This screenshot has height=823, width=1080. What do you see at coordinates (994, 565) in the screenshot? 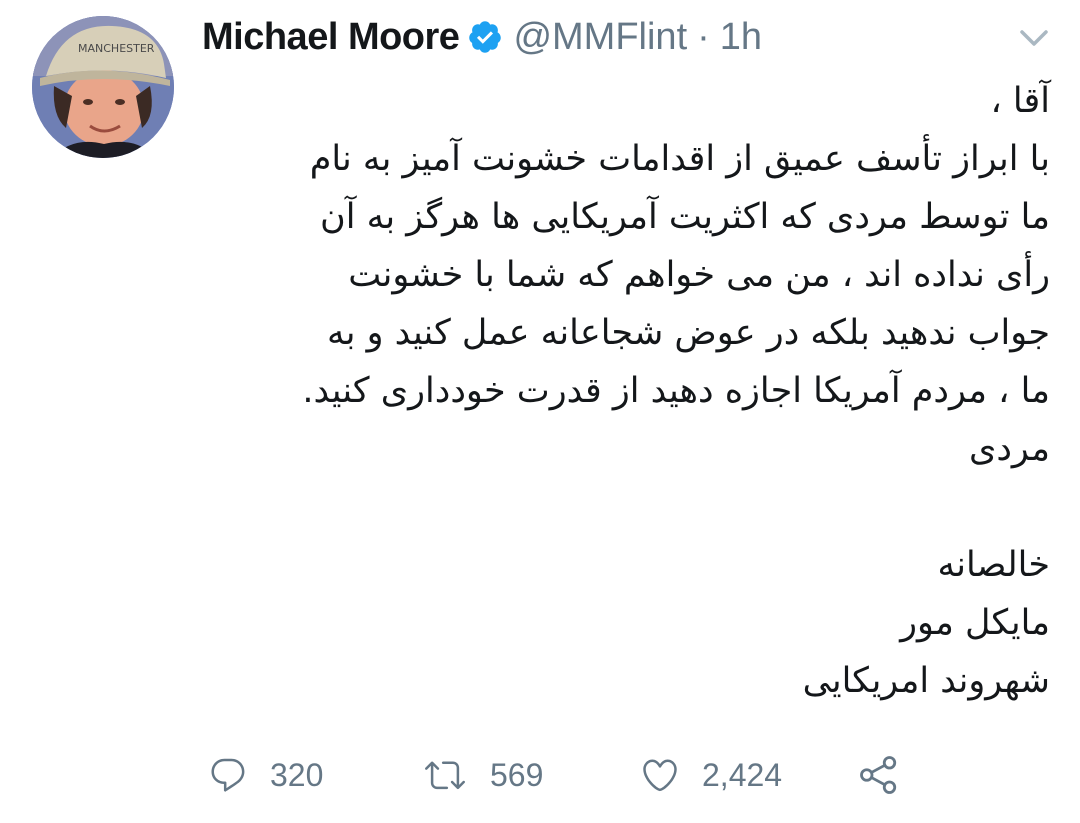
I see `tweet-line: خالصانه` at bounding box center [994, 565].